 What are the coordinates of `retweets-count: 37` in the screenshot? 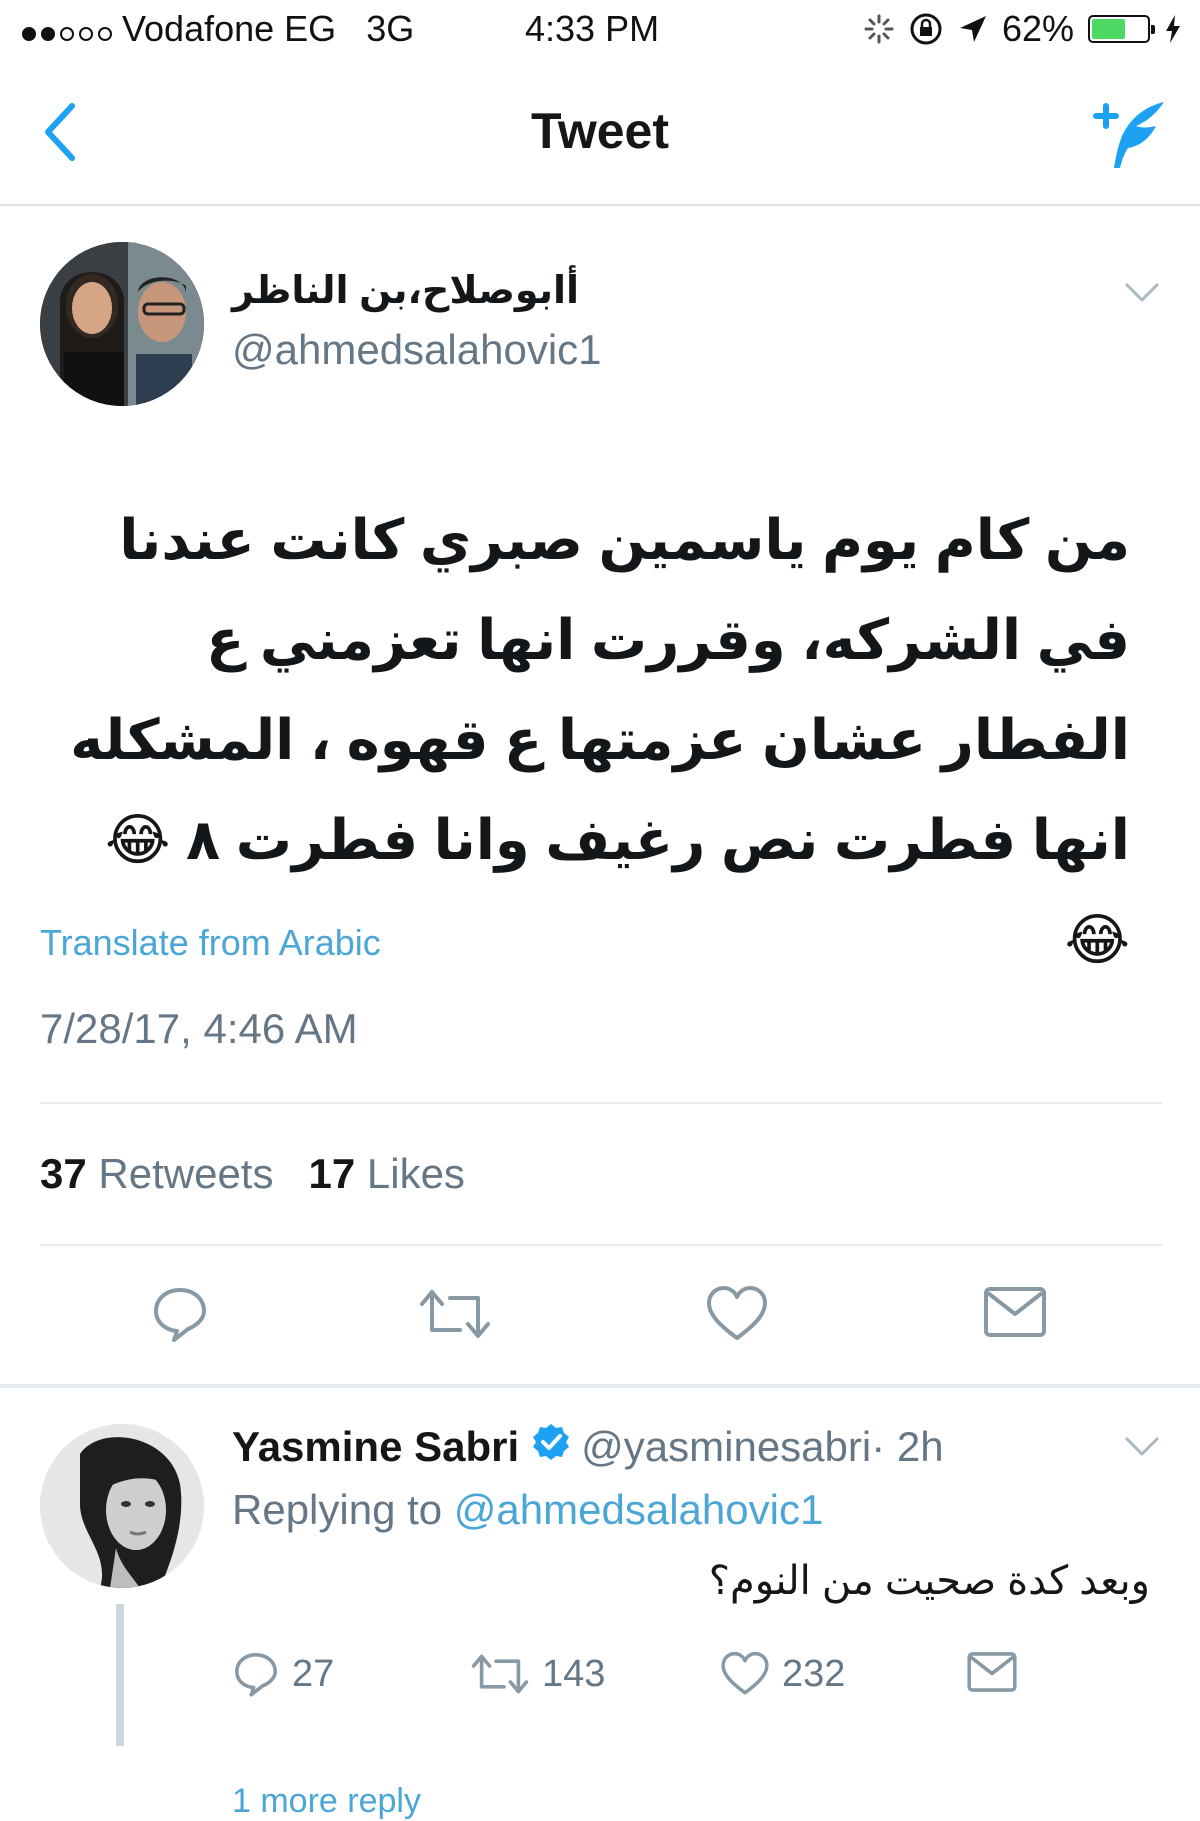 It's located at (63, 1173).